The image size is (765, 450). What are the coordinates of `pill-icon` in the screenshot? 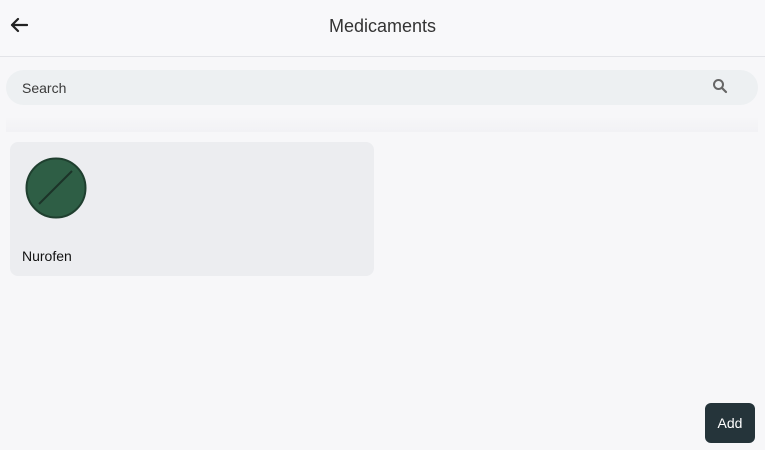 It's located at (56, 188).